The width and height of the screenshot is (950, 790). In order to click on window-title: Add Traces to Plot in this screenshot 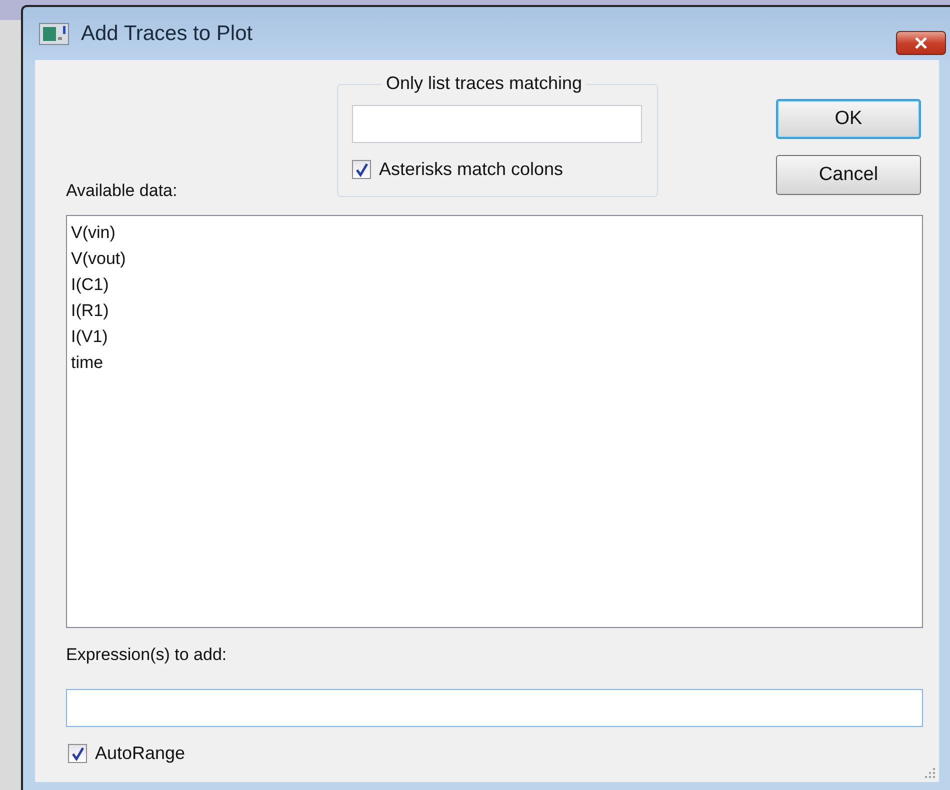, I will do `click(167, 34)`.